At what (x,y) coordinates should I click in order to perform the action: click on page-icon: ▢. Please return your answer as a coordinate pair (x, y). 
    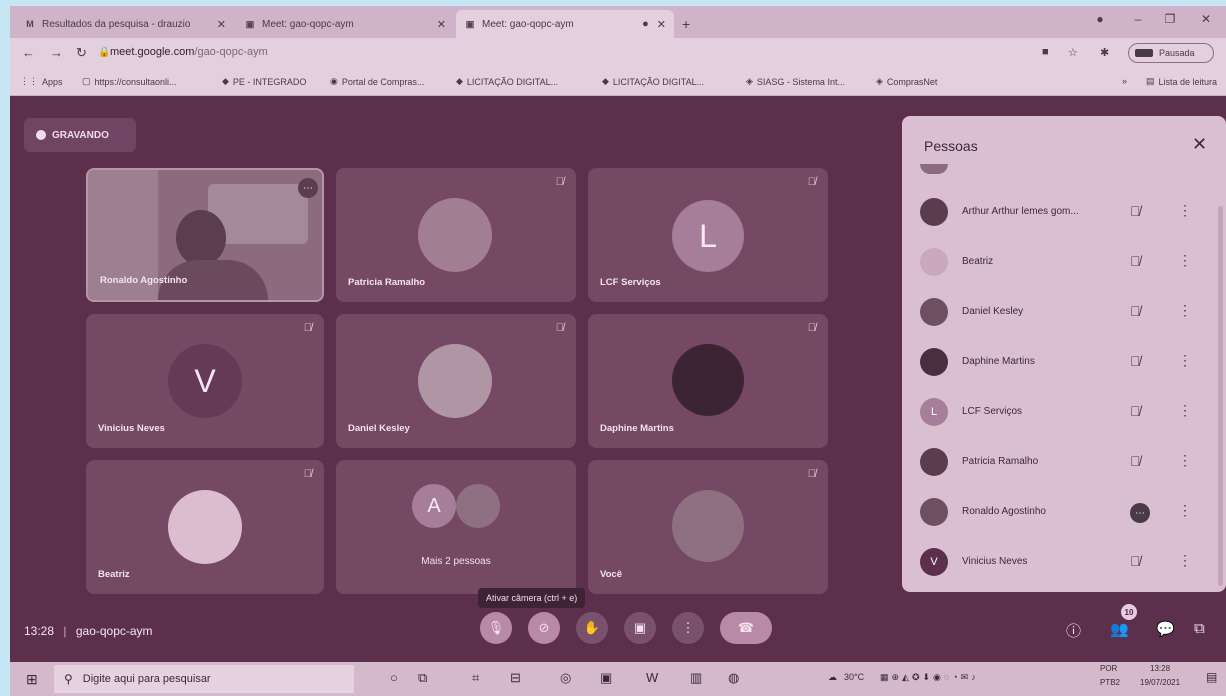
    Looking at the image, I should click on (86, 81).